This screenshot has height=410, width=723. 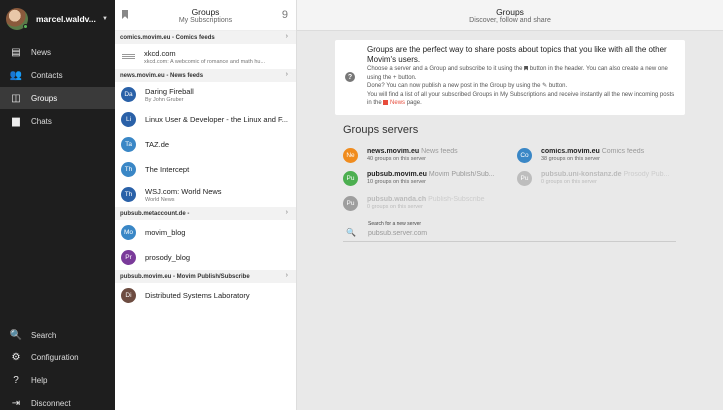 What do you see at coordinates (169, 91) in the screenshot?
I see `group-name: Daring Fireball` at bounding box center [169, 91].